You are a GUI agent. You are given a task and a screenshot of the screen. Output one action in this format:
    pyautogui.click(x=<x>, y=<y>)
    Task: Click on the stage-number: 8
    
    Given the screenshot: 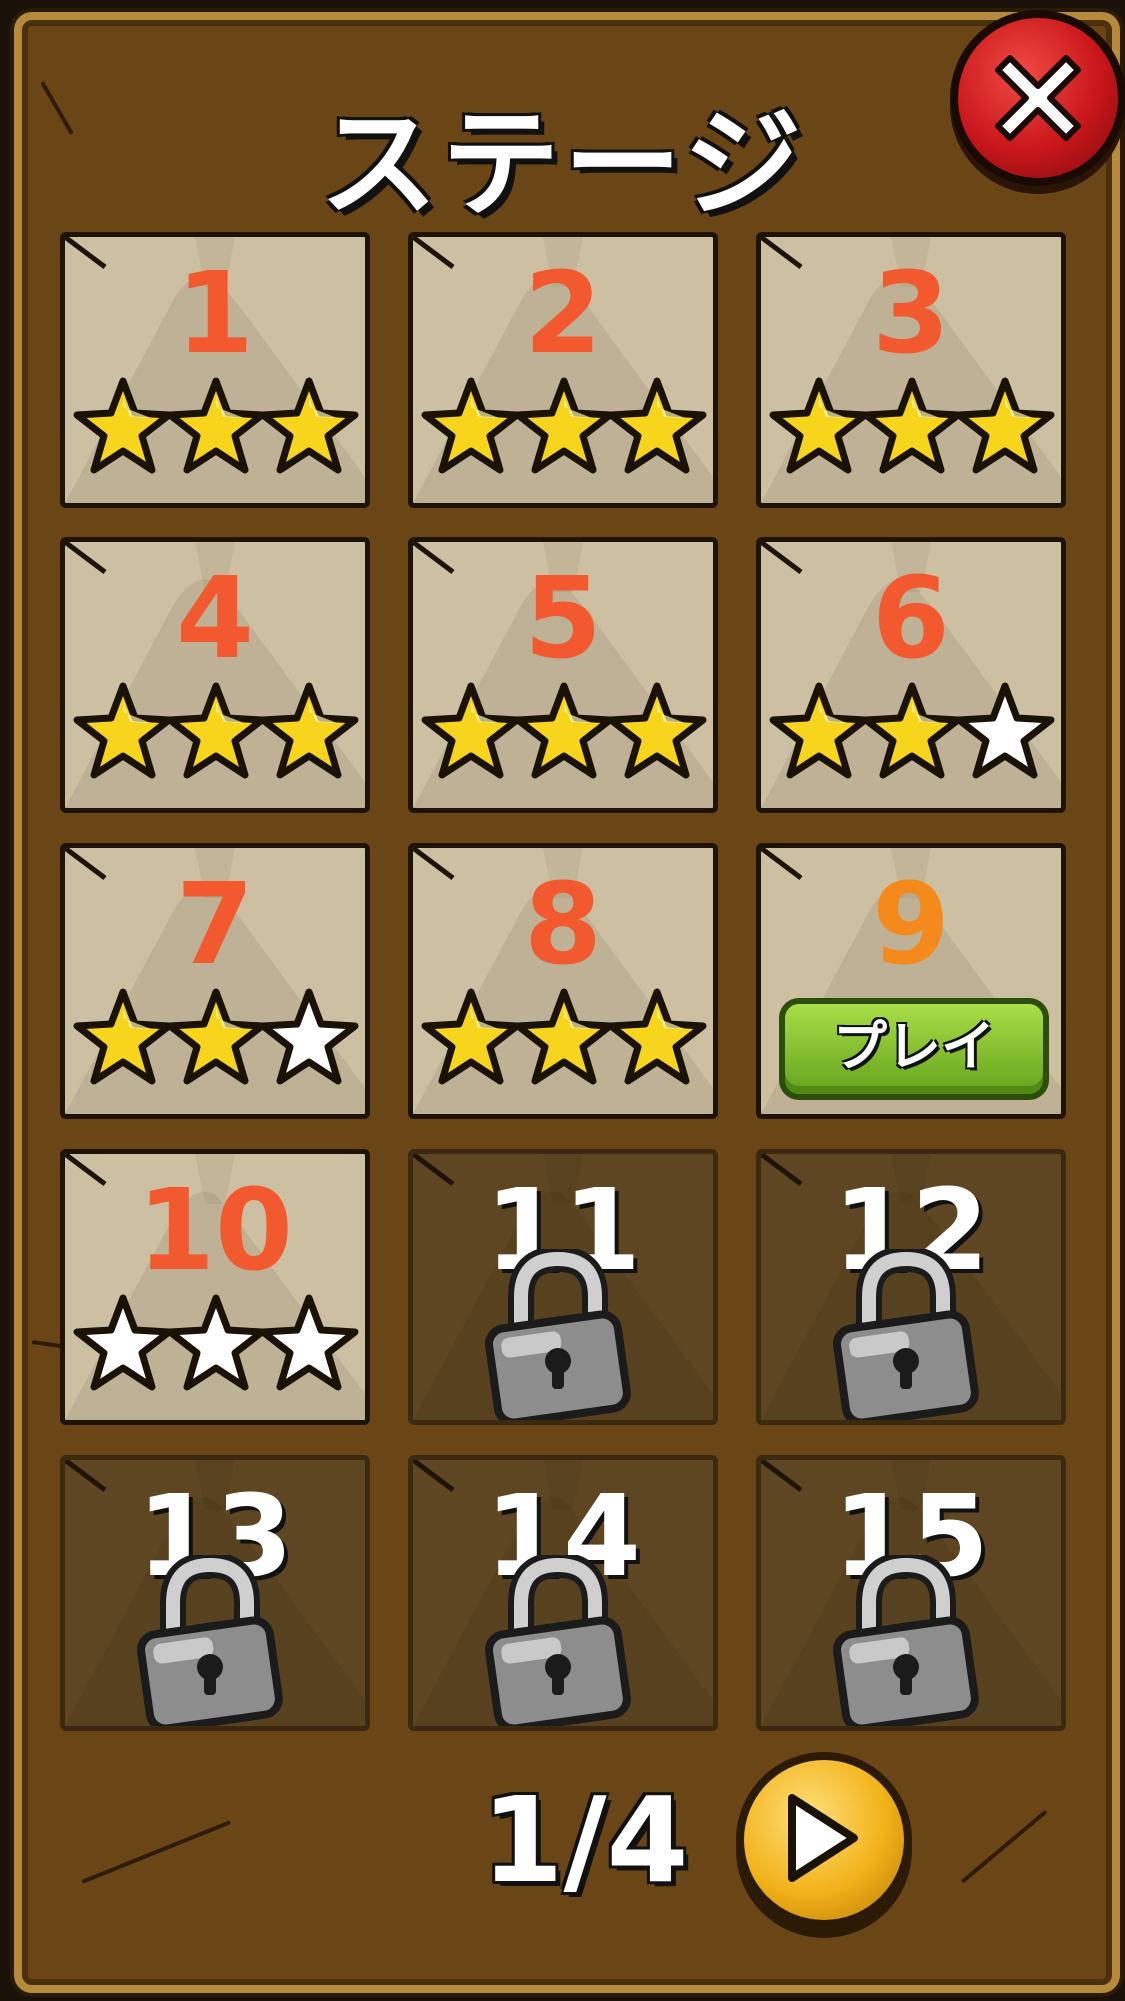 What is the action you would take?
    pyautogui.click(x=563, y=925)
    